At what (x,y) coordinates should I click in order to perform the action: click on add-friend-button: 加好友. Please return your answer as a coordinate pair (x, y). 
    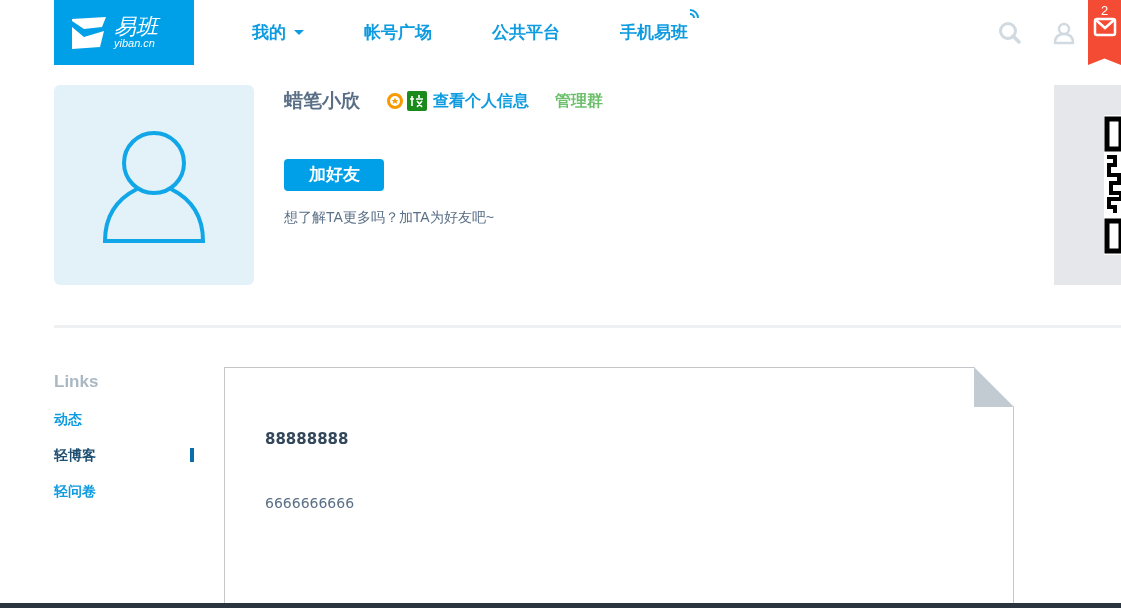
    Looking at the image, I should click on (334, 175).